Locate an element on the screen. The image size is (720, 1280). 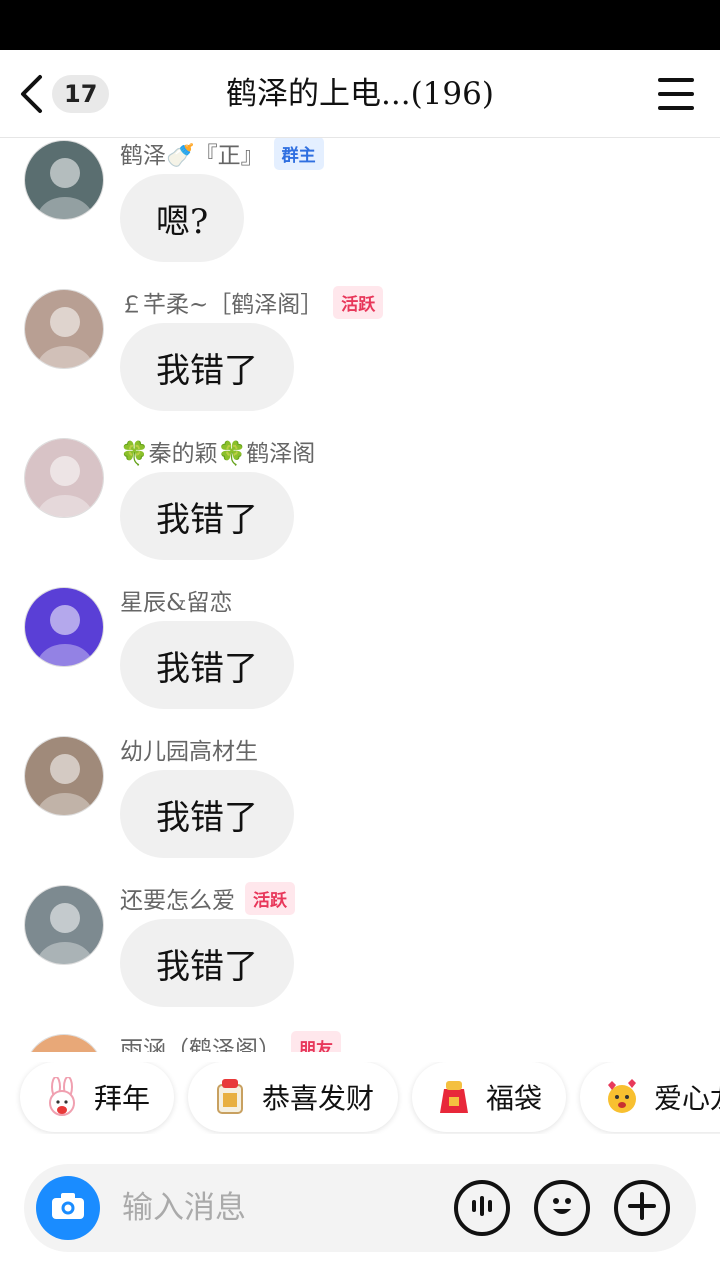
message-row: ￡芊柔~［鹤泽阁］ 活跃我错了 is located at coordinates (360, 360).